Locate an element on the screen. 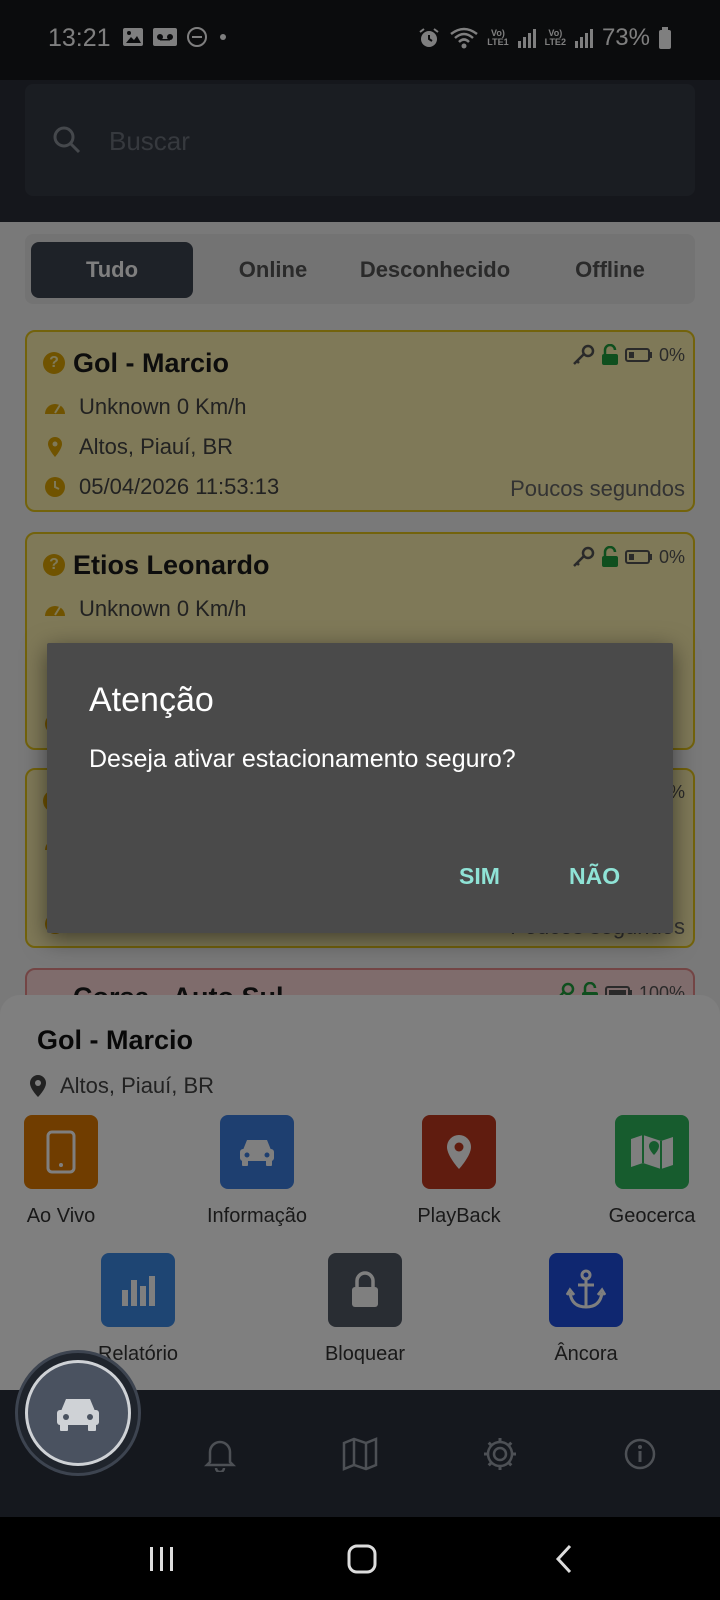 The height and width of the screenshot is (1600, 720). system-navigation-bar is located at coordinates (360, 1558).